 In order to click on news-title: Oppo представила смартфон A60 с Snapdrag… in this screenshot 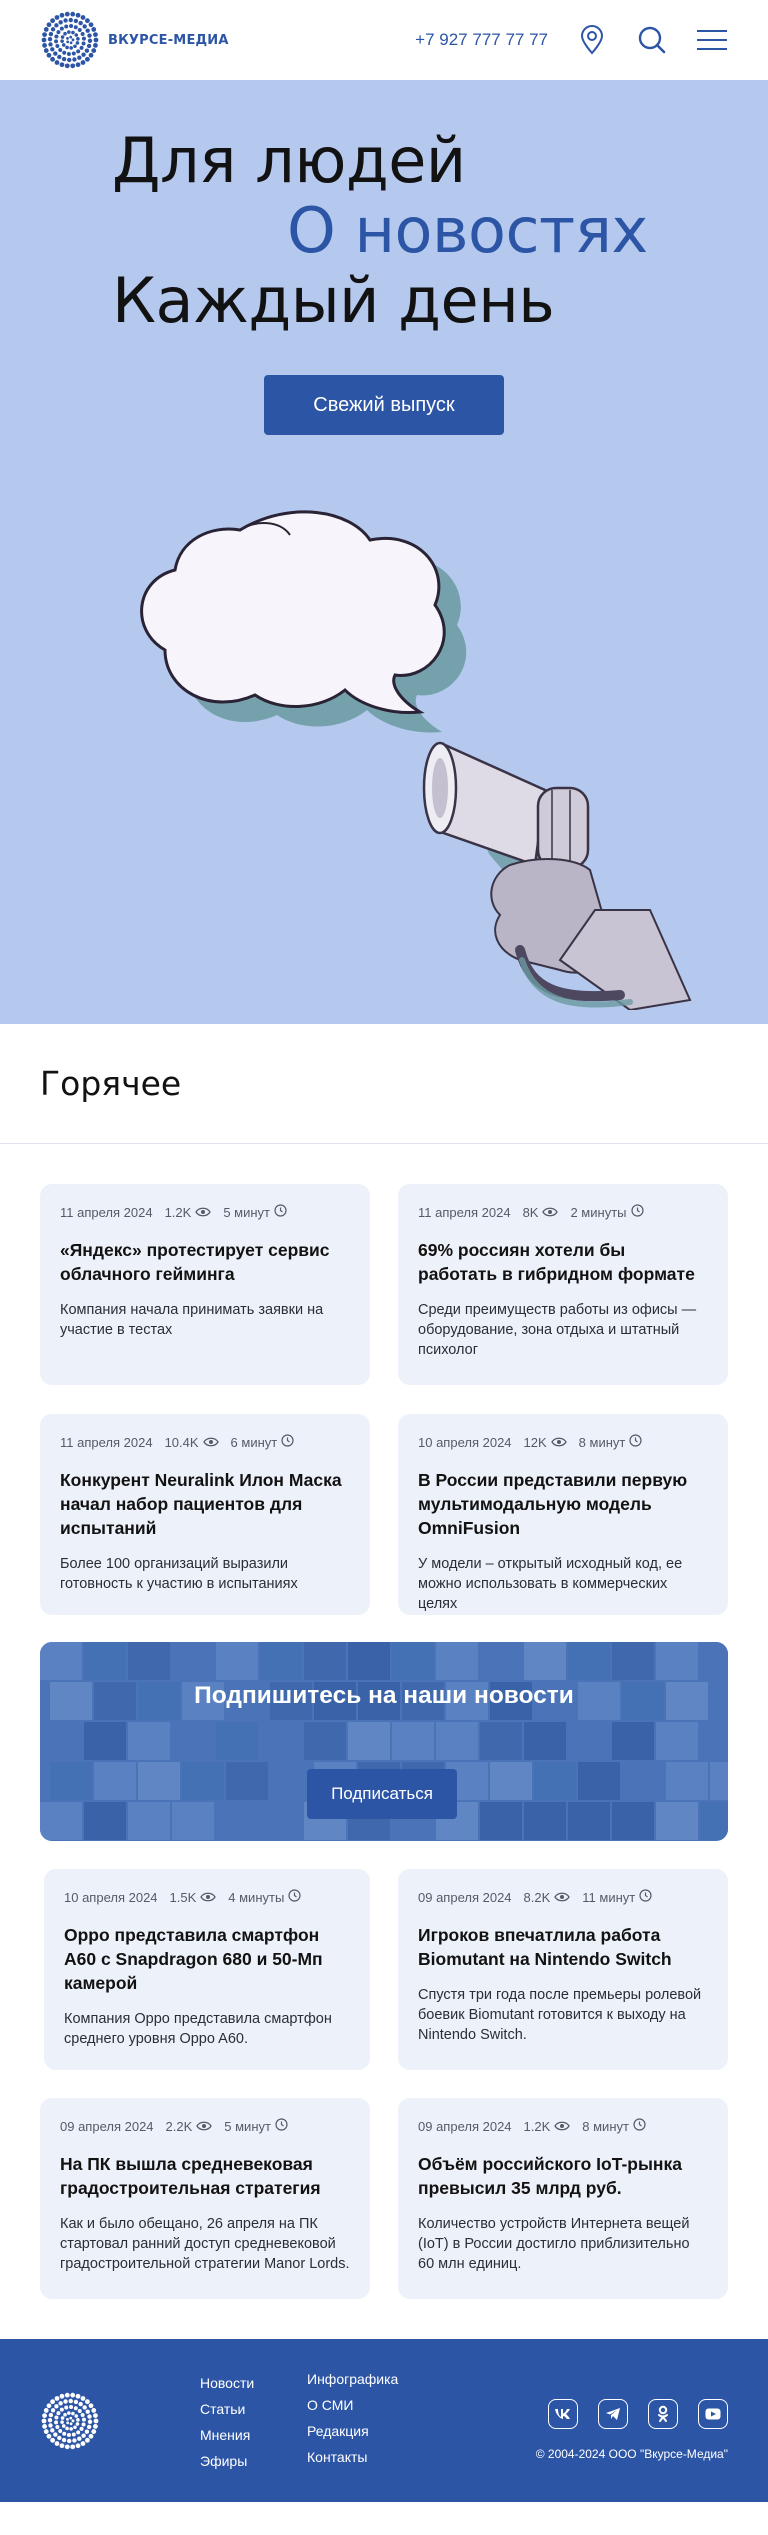, I will do `click(207, 1959)`.